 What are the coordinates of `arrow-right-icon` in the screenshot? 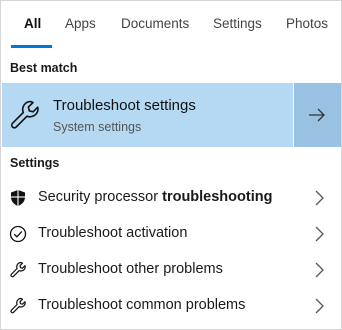 It's located at (317, 115).